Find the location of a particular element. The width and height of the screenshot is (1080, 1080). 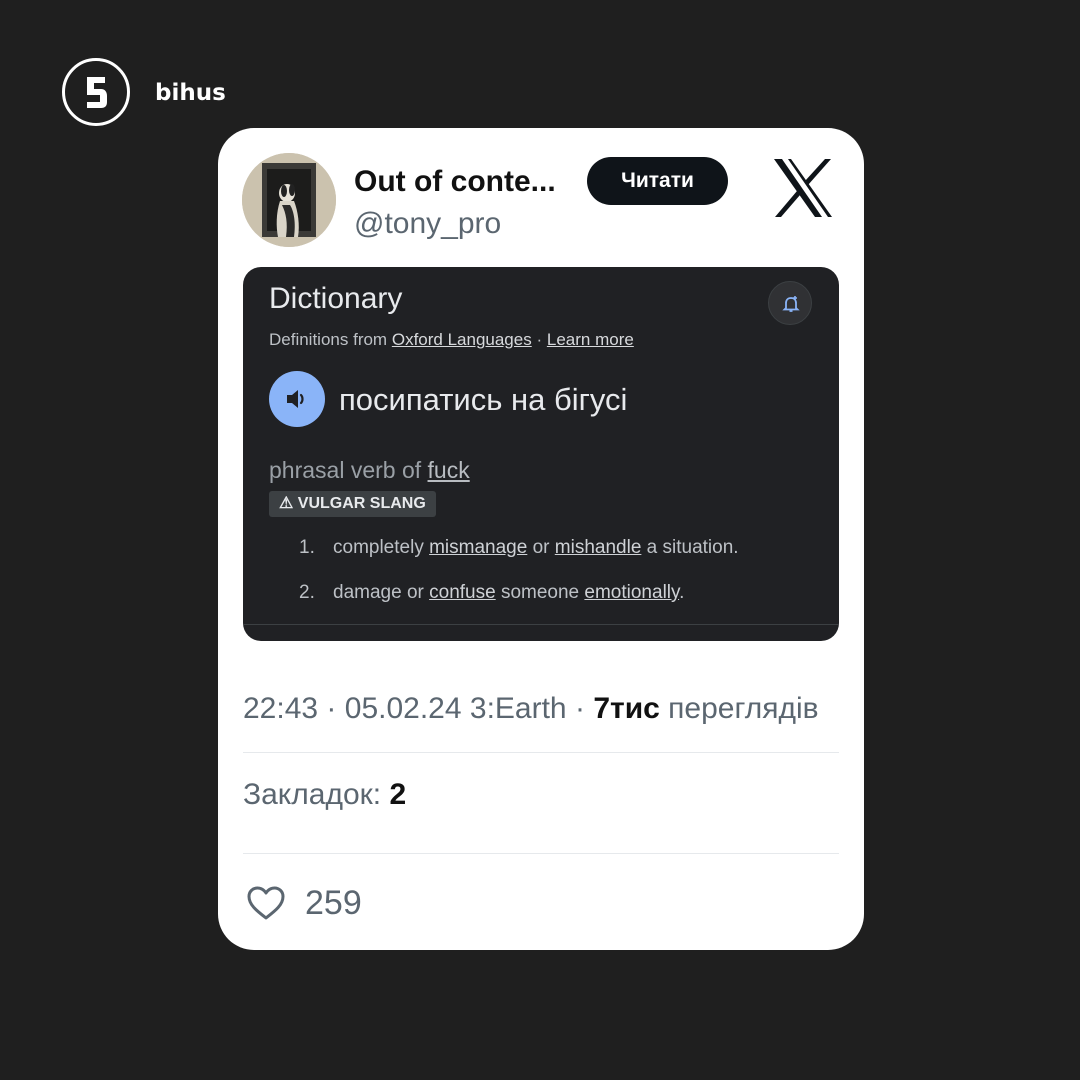

author-handle: @tony_pro is located at coordinates (427, 224).